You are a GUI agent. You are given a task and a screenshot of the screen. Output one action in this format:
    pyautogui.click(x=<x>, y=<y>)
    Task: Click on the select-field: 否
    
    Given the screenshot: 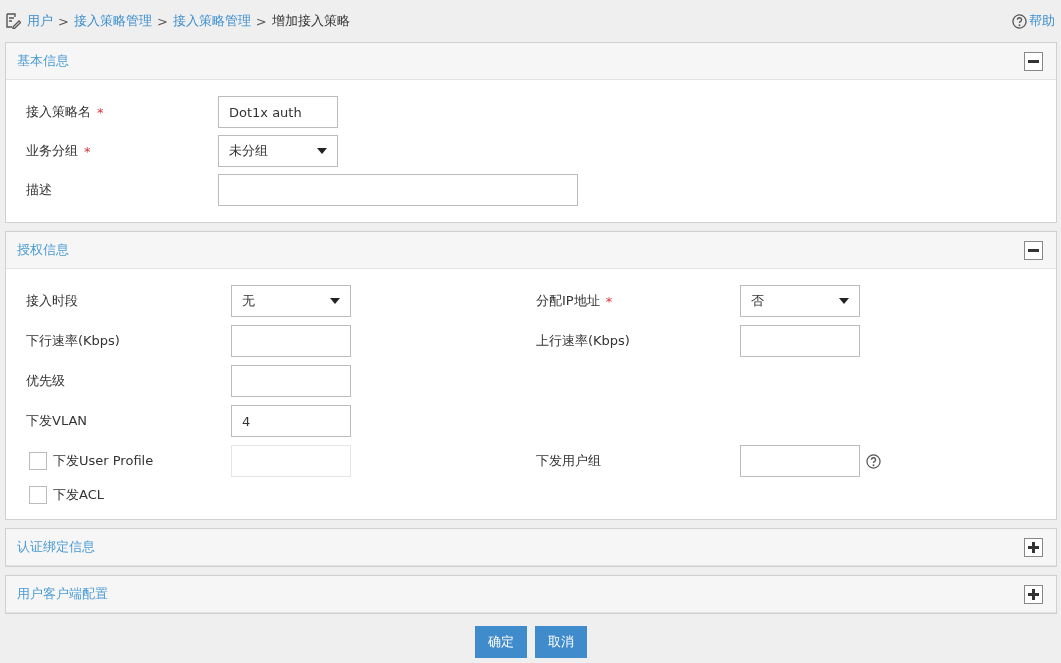 What is the action you would take?
    pyautogui.click(x=800, y=301)
    